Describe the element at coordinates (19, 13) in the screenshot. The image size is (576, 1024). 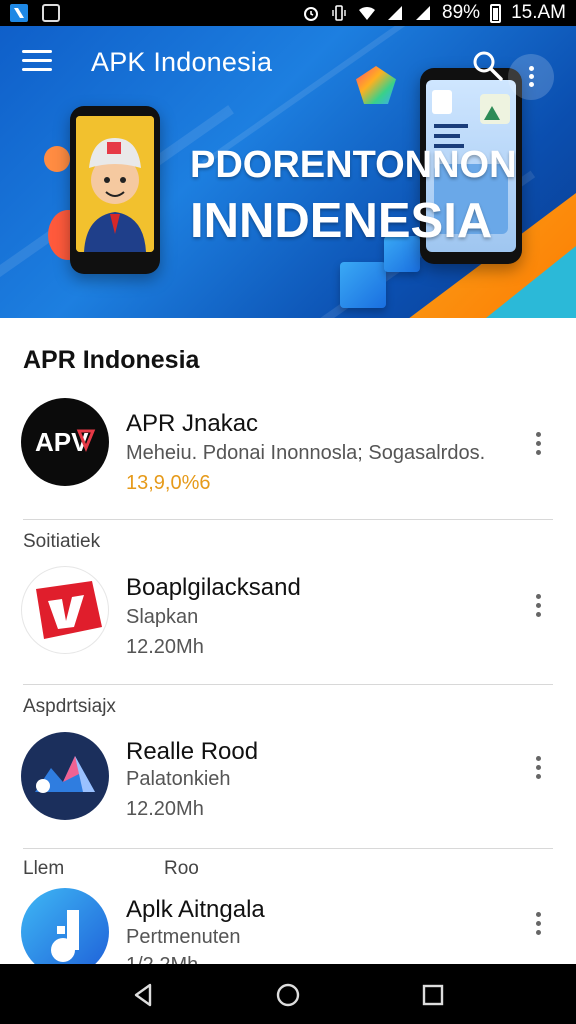
I see `notification-app-icon` at that location.